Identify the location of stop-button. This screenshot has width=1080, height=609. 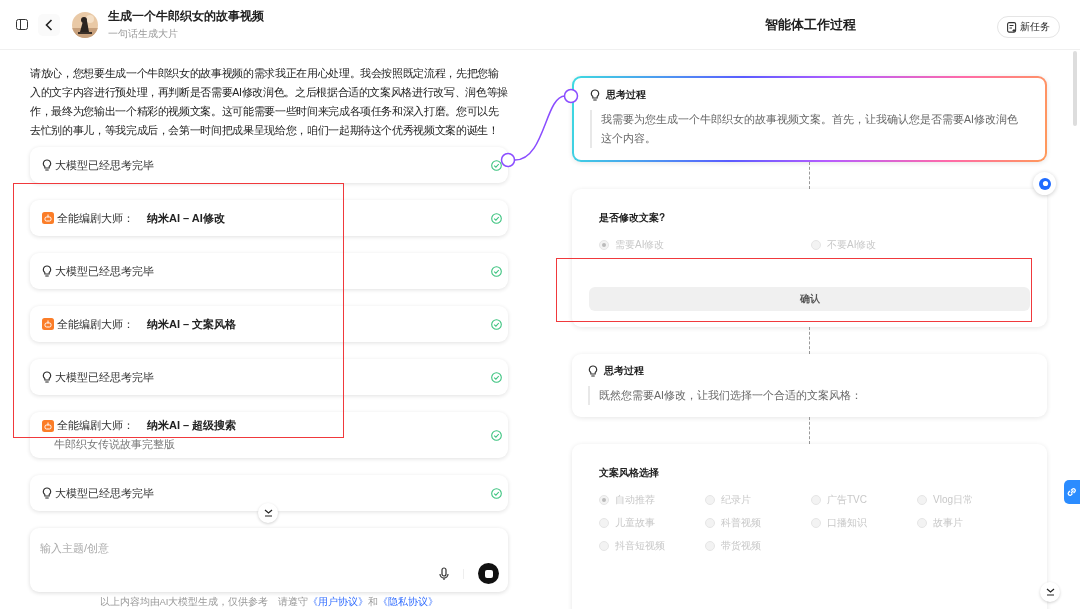
(488, 573).